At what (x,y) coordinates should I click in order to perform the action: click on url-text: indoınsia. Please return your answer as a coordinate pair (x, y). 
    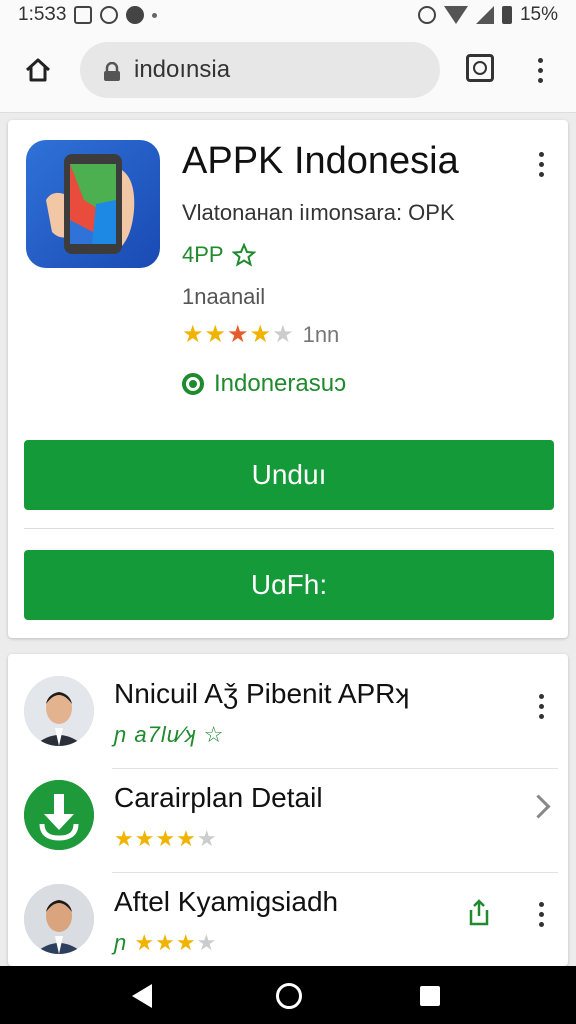
    Looking at the image, I should click on (182, 69).